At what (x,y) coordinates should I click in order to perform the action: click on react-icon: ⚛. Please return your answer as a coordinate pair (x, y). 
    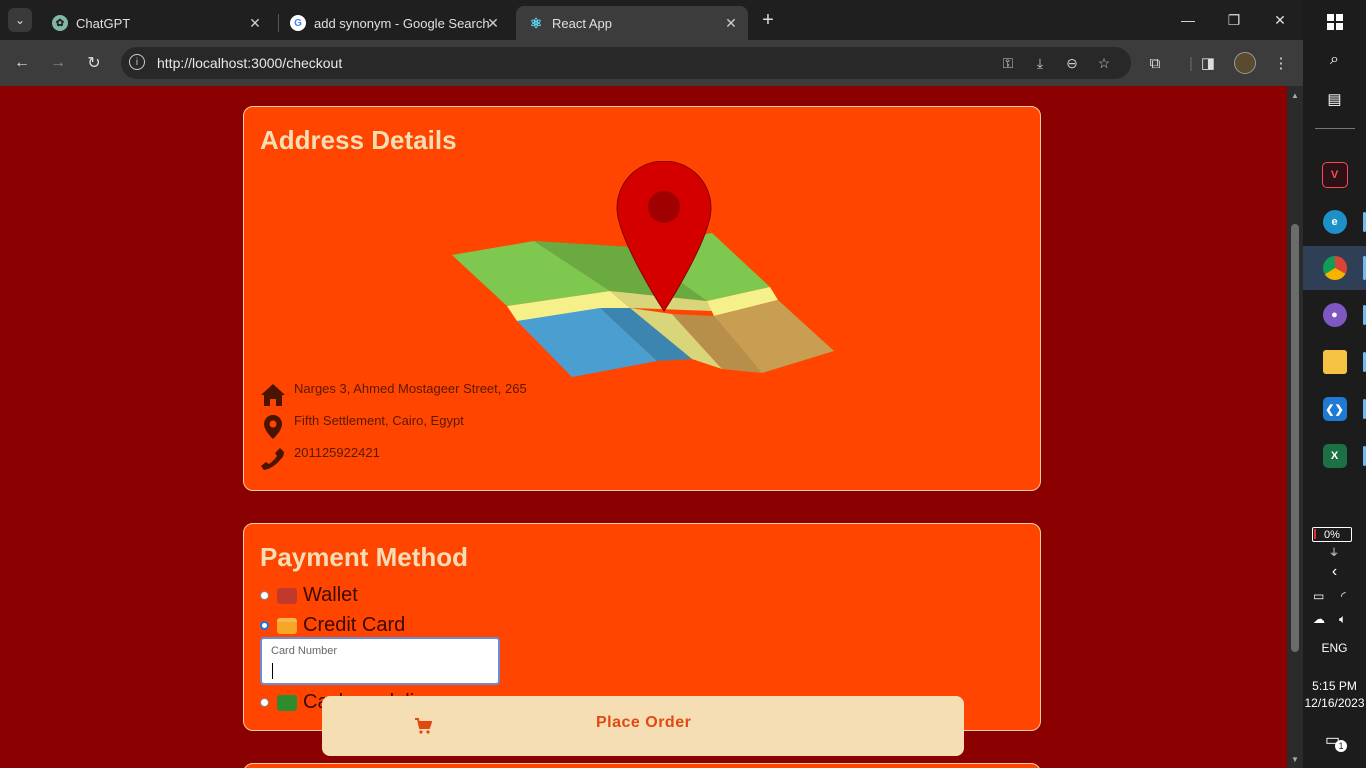
    Looking at the image, I should click on (536, 22).